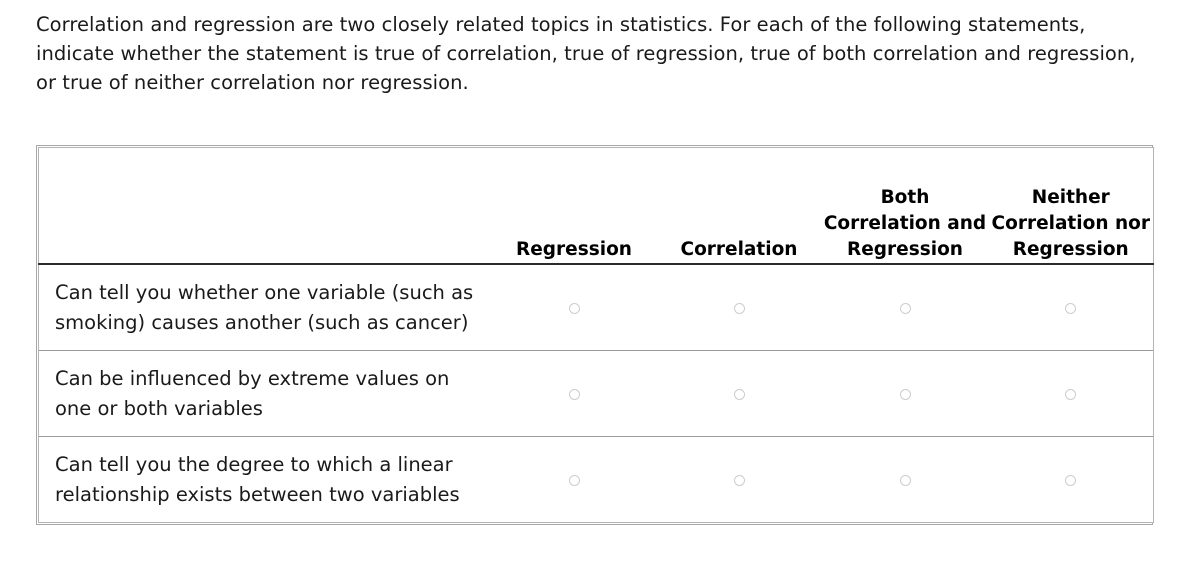 The height and width of the screenshot is (575, 1200). I want to click on statement-column-header, so click(265, 206).